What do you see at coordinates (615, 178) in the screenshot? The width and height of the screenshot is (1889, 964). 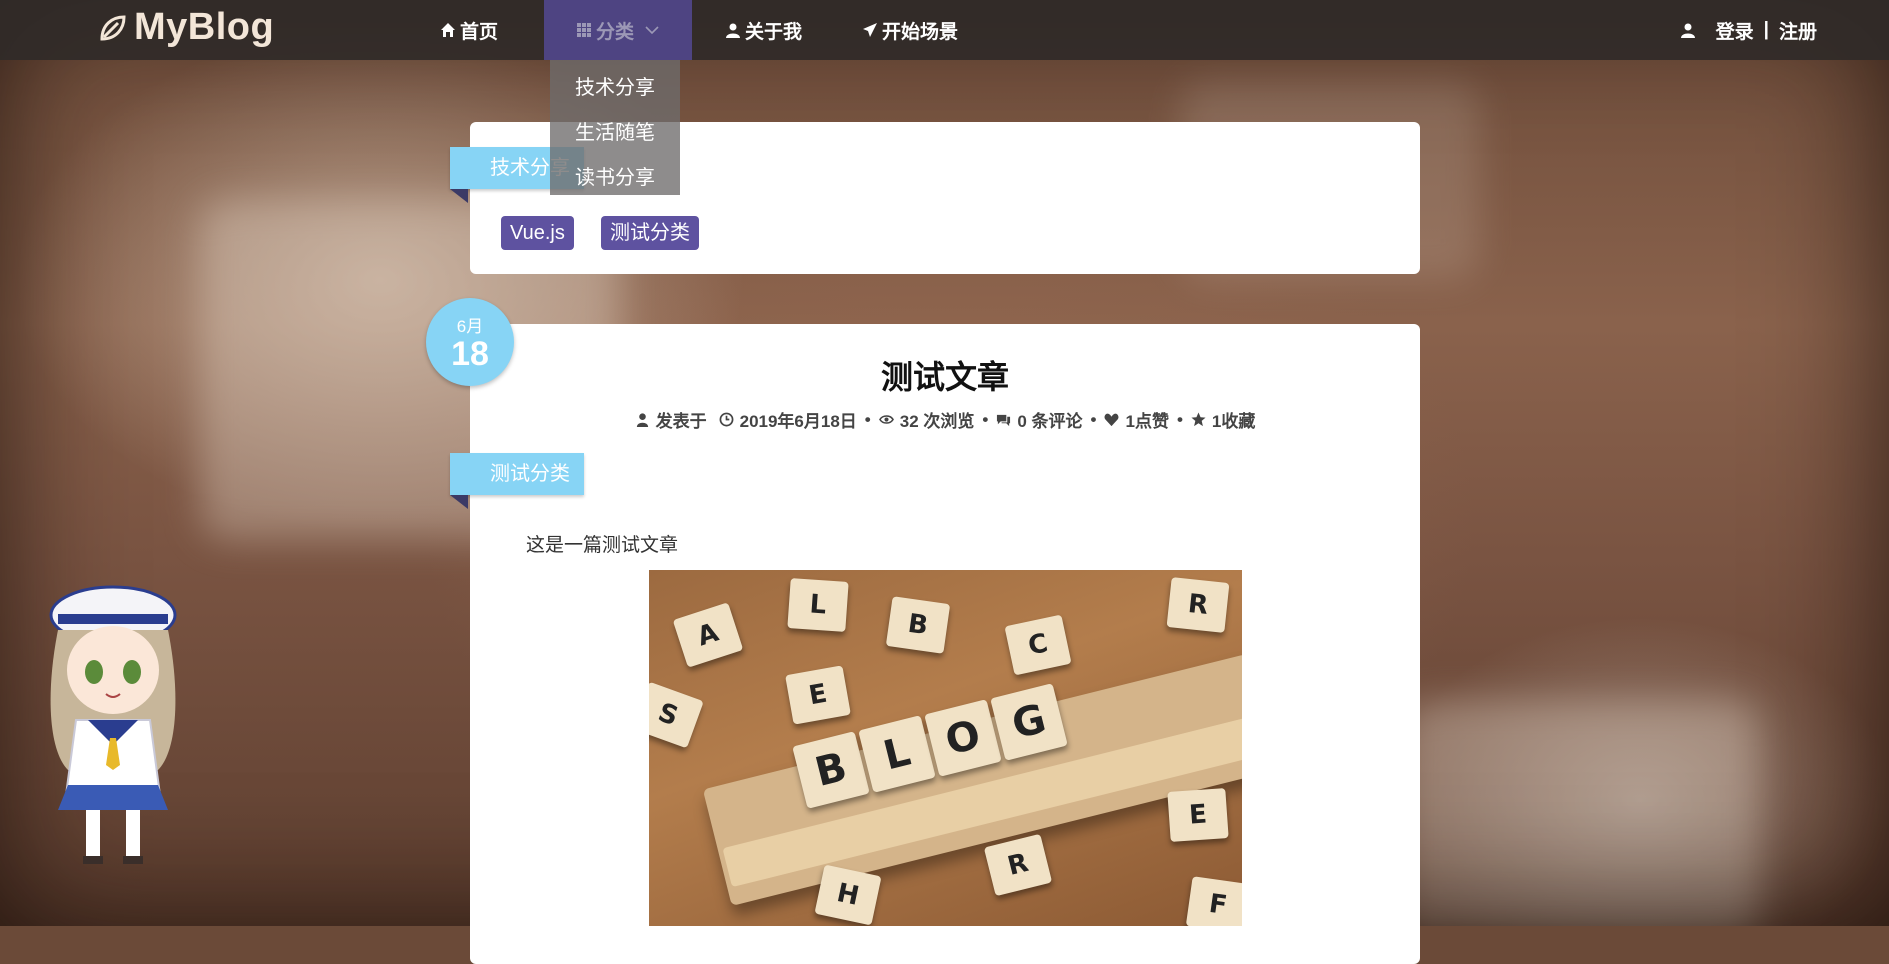 I see `dropdown-item-reading: 读书分享` at bounding box center [615, 178].